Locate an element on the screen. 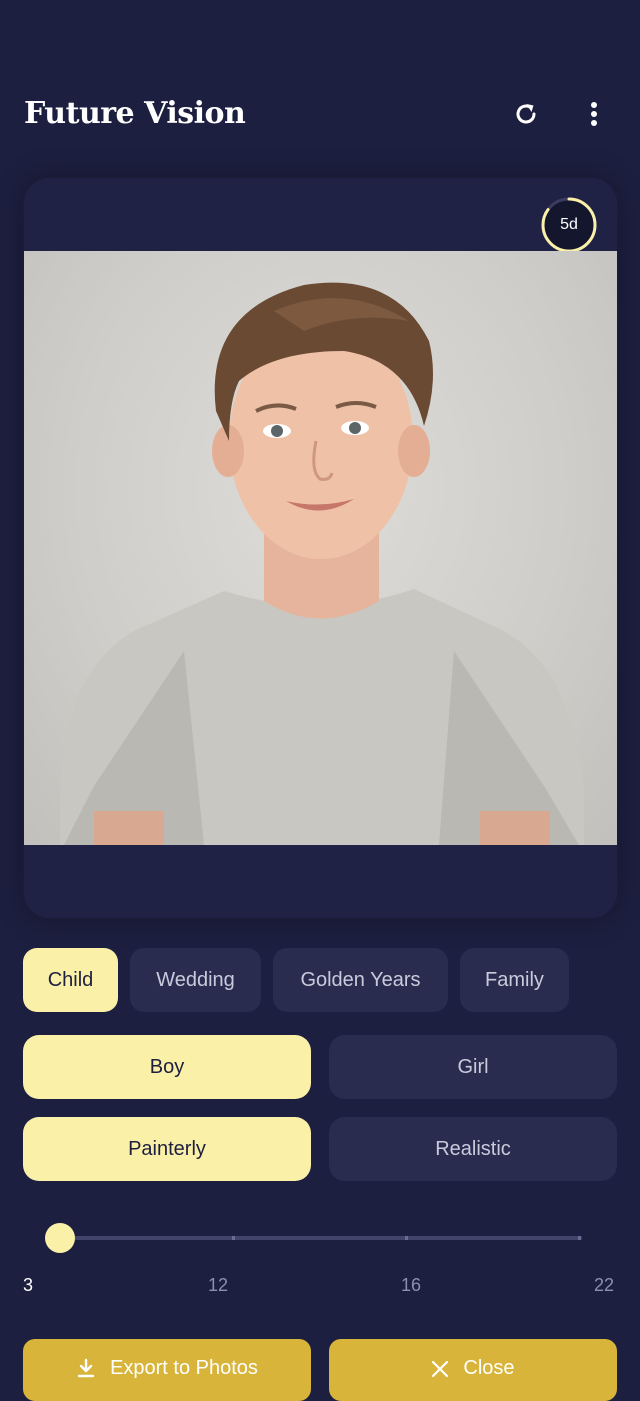 This screenshot has width=640, height=1401. category-golden-years-chip: Golden Years is located at coordinates (360, 980).